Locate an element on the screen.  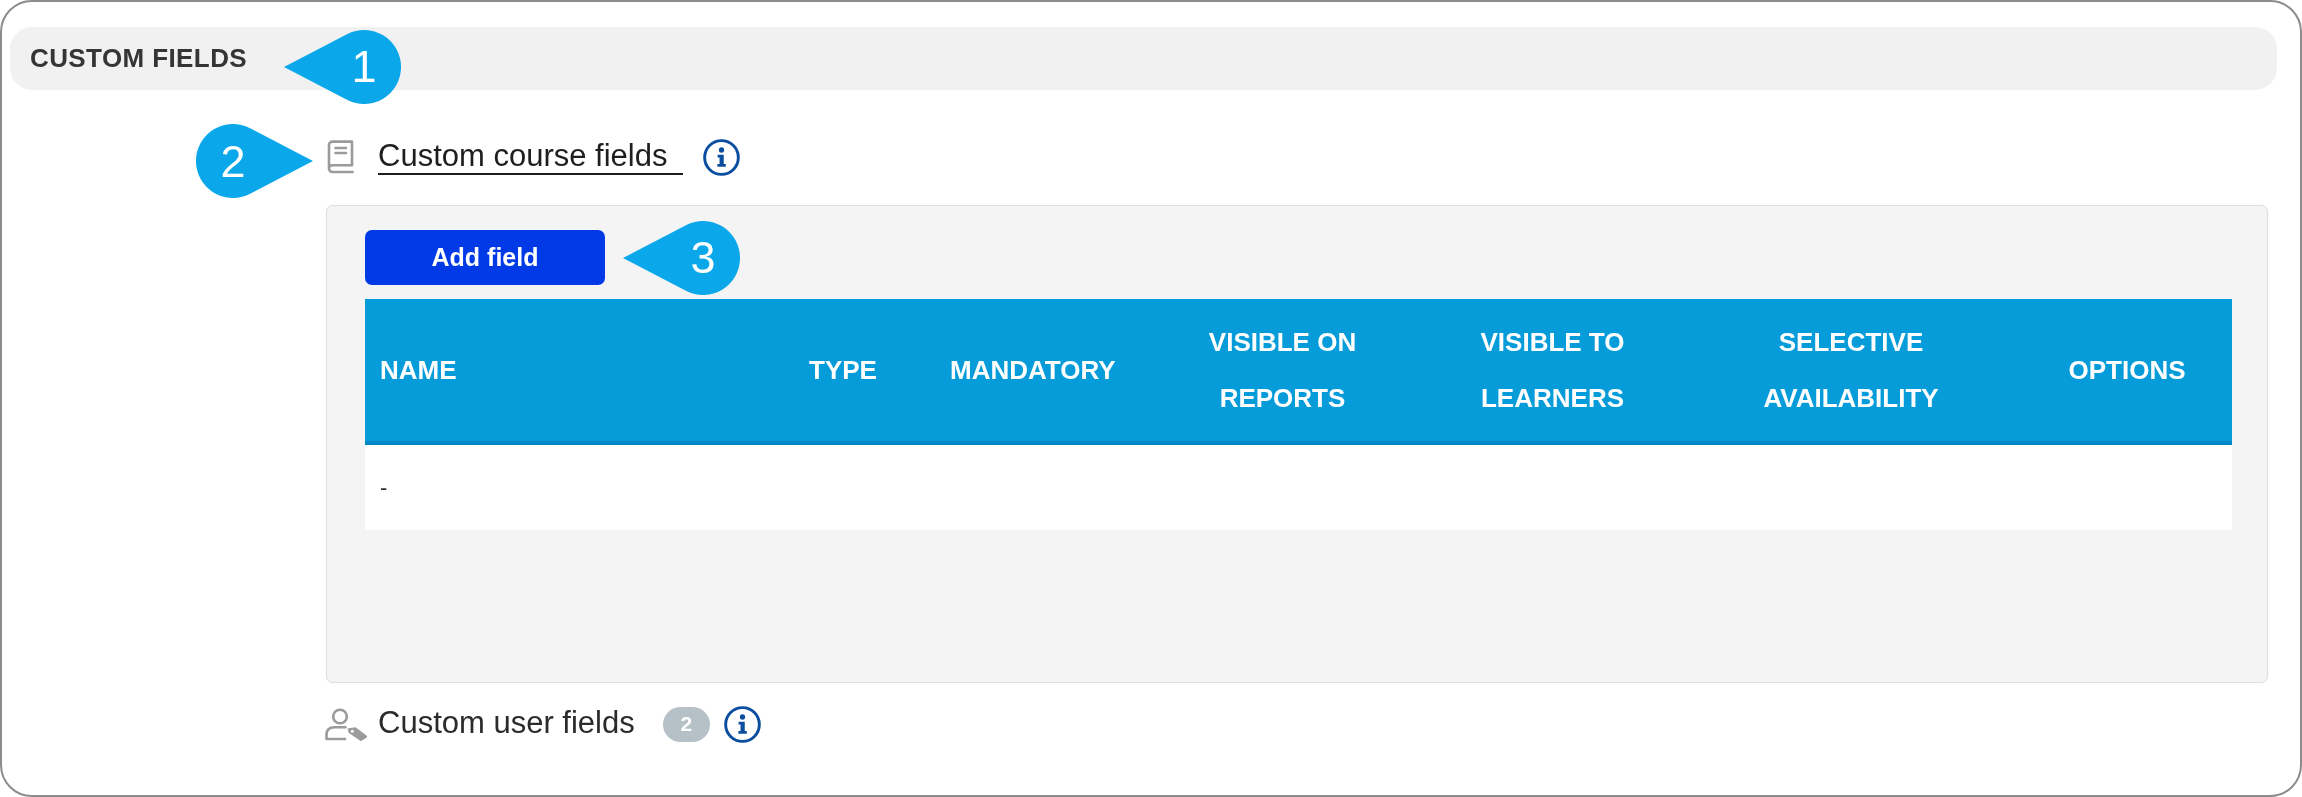
section-title: CUSTOM FIELDS is located at coordinates (139, 58).